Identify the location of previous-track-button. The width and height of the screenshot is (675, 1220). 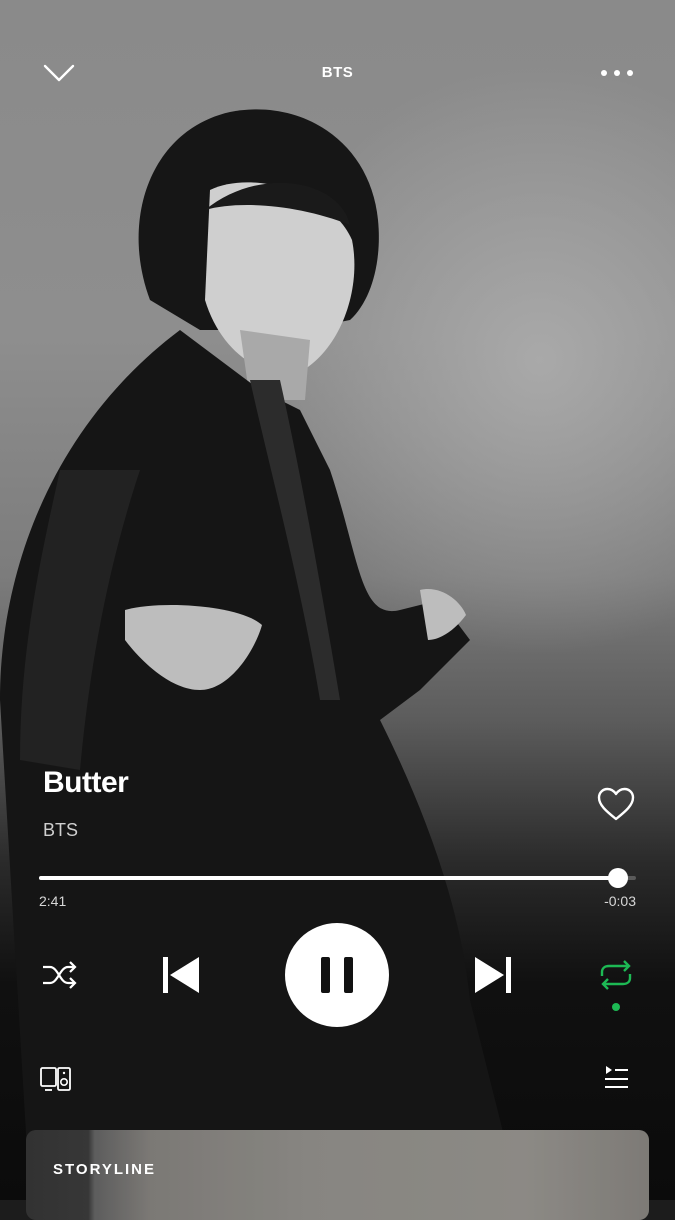
(181, 975).